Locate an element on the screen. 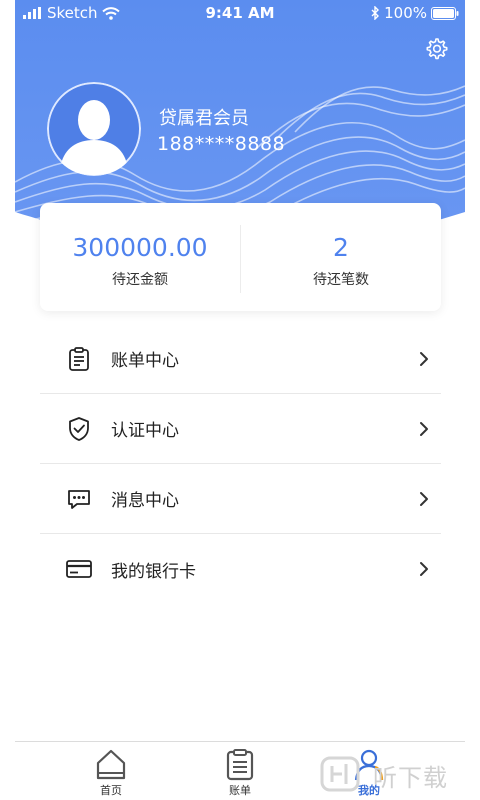 The image size is (480, 800). member-phone: 188****8888 is located at coordinates (221, 144).